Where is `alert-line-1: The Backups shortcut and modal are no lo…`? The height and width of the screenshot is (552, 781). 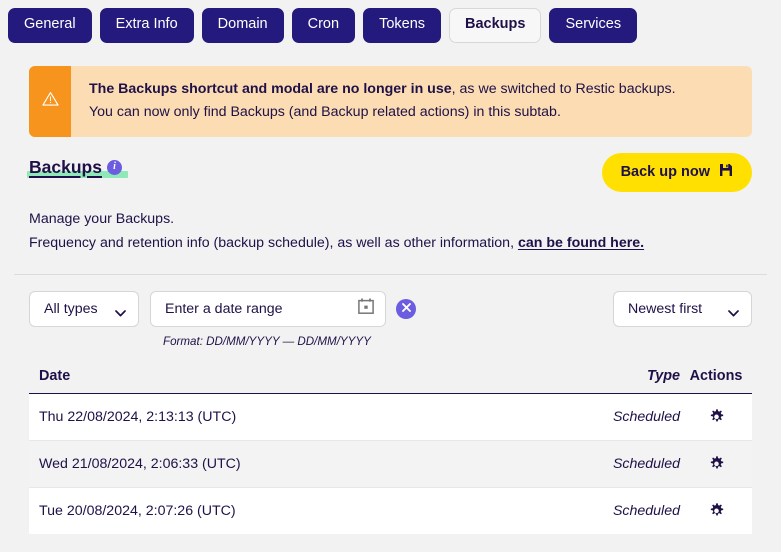
alert-line-1: The Backups shortcut and modal are no lo… is located at coordinates (382, 89).